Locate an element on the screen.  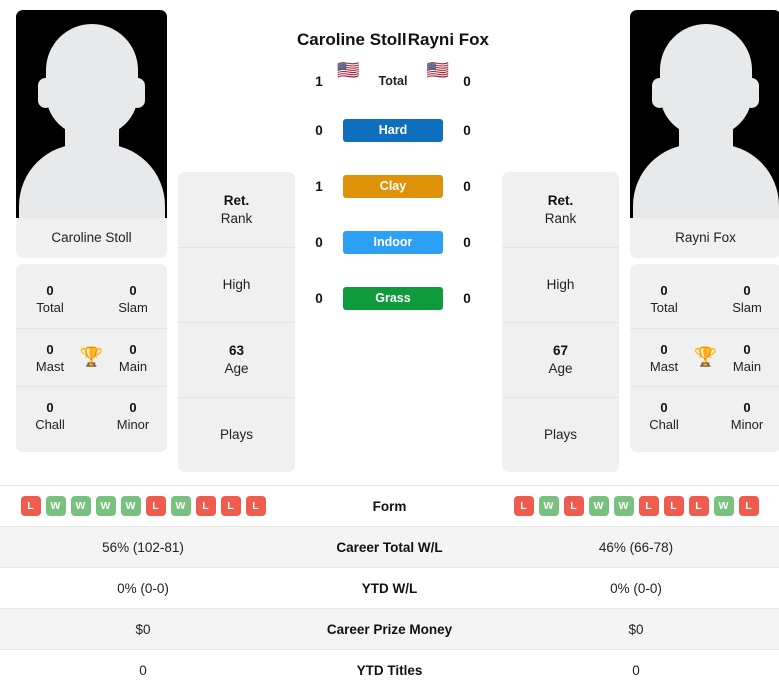
h2h-right-score-hard: 0 is located at coordinates (467, 130).